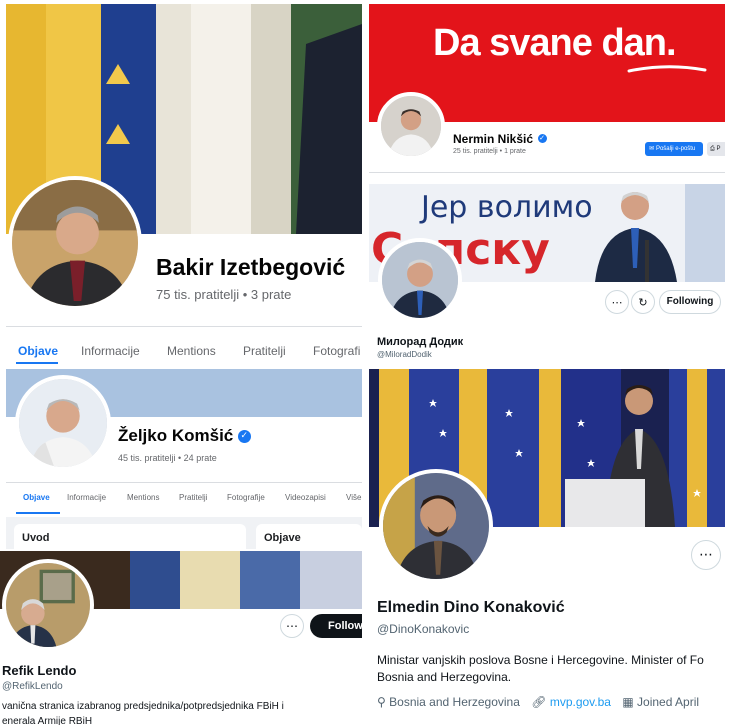 The height and width of the screenshot is (725, 730). I want to click on dodik-subscribe-button: ↻, so click(643, 302).